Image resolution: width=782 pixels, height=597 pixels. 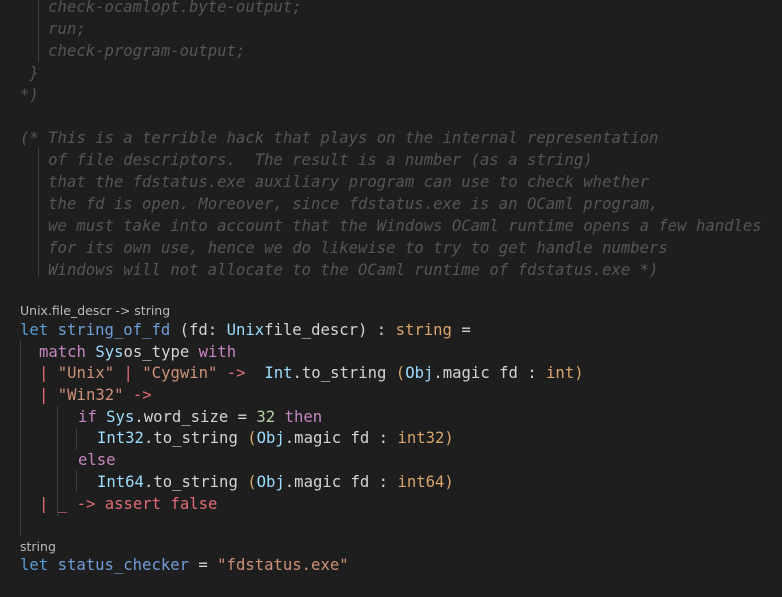 I want to click on code-line-comment: run;, so click(x=53, y=29).